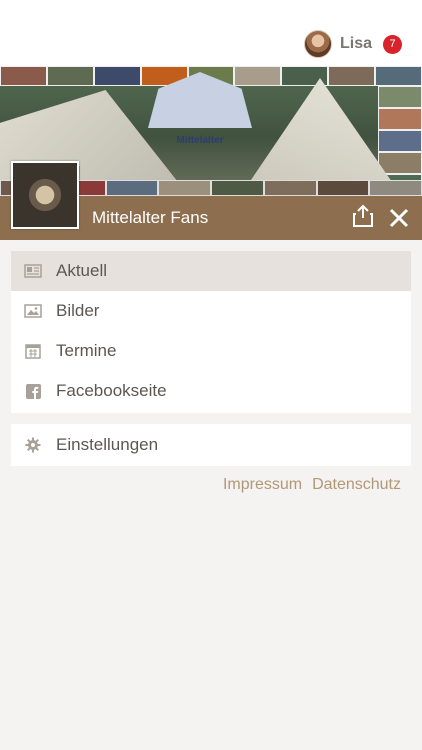  Describe the element at coordinates (312, 137) in the screenshot. I see `tent-right` at that location.